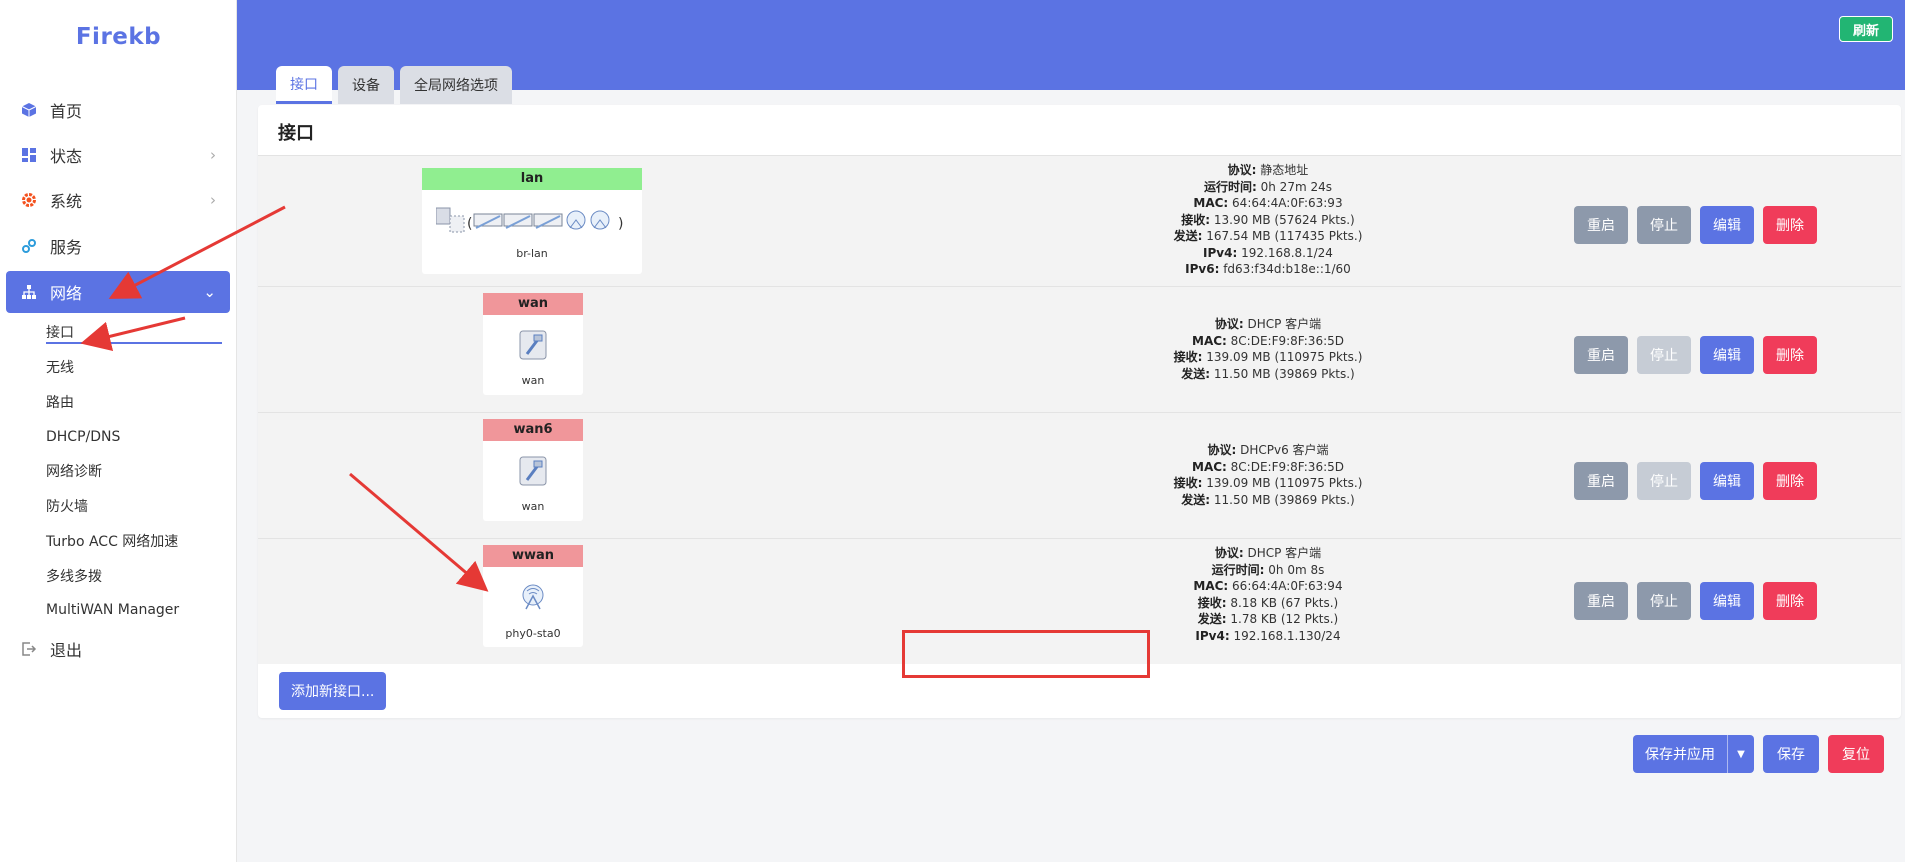  I want to click on sidebar-sub-routes: 路由, so click(60, 403).